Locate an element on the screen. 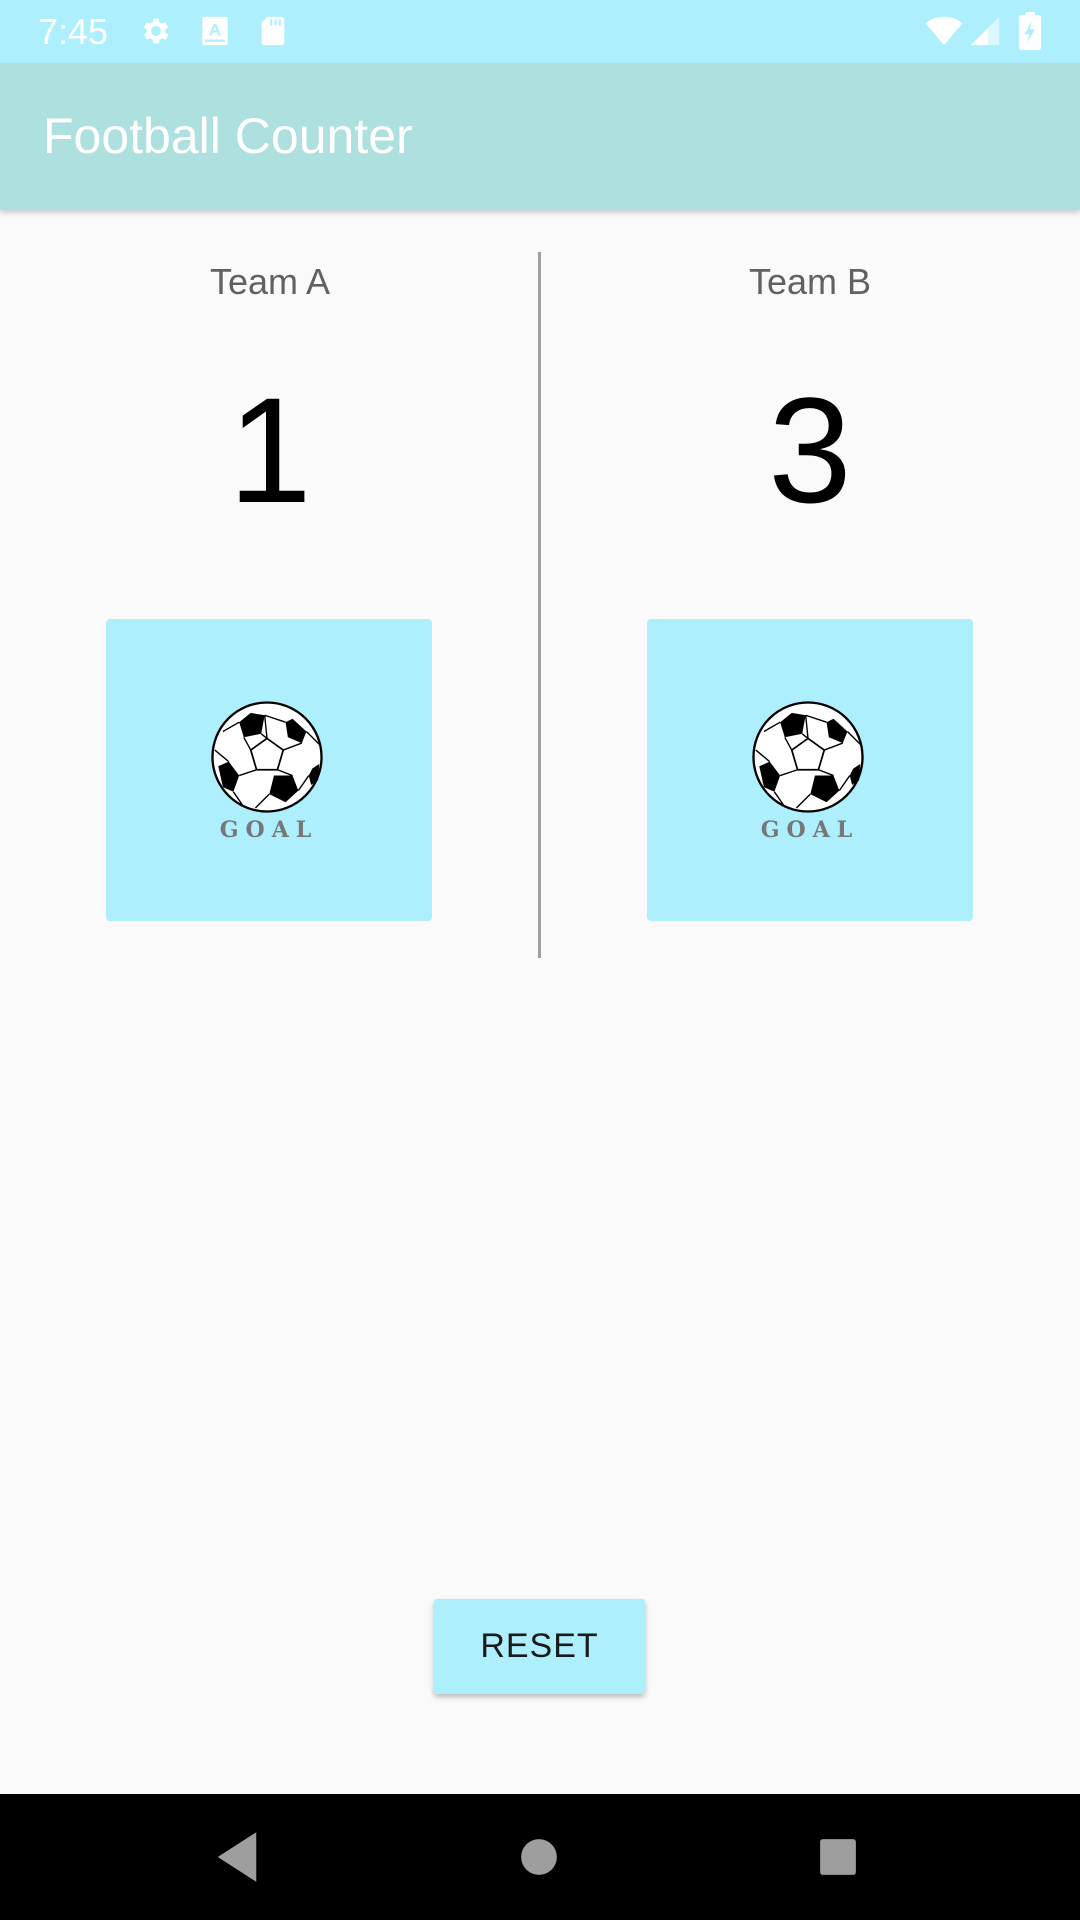  wifi-icon is located at coordinates (944, 31).